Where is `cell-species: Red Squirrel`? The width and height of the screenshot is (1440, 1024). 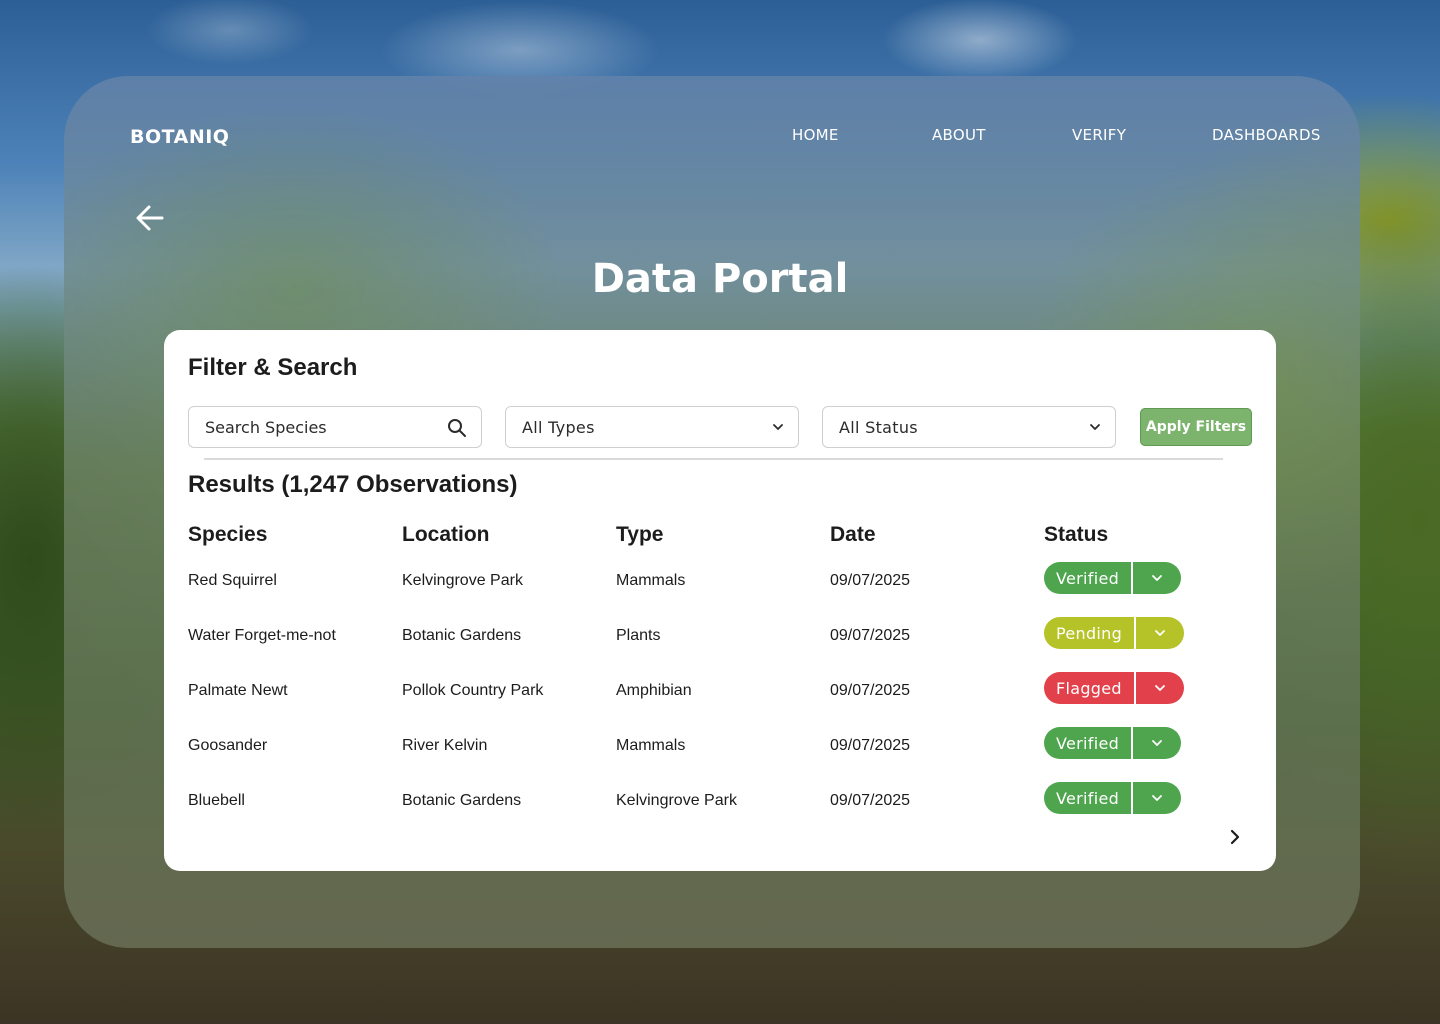 cell-species: Red Squirrel is located at coordinates (232, 580).